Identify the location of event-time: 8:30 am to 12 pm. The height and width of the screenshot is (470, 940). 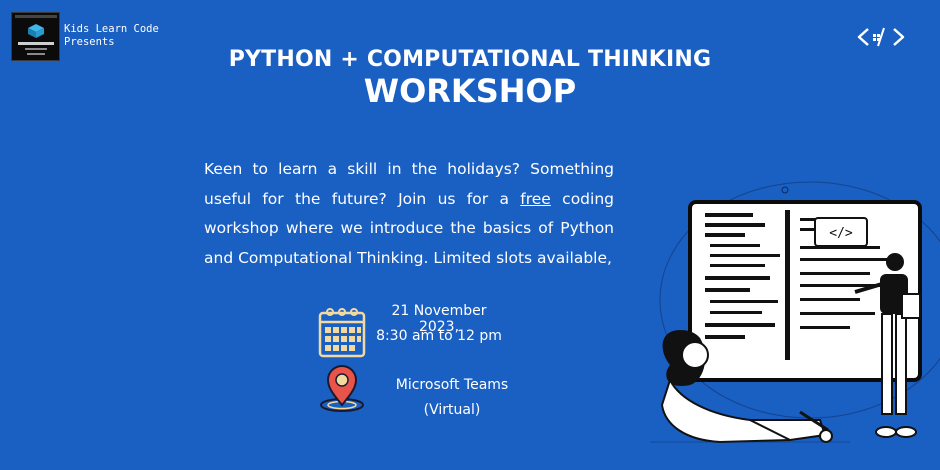
(439, 336).